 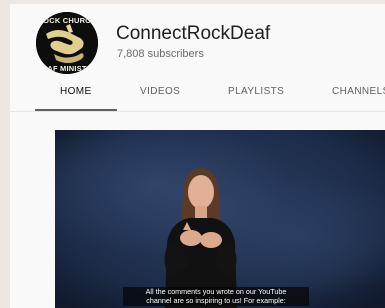 What do you see at coordinates (197, 97) in the screenshot?
I see `channel-tabs: HOME VIDEOS PLAYLISTS CHANNELS` at bounding box center [197, 97].